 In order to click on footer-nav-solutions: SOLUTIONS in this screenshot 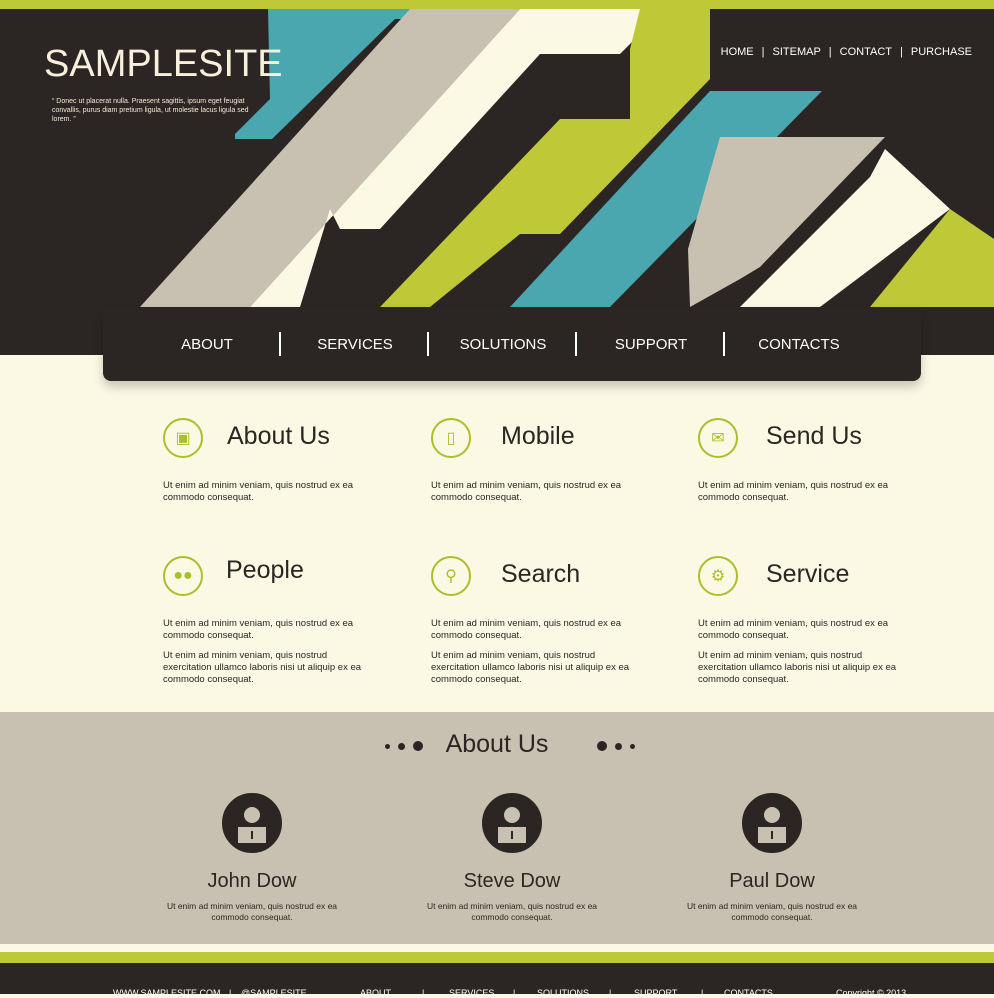, I will do `click(563, 993)`.